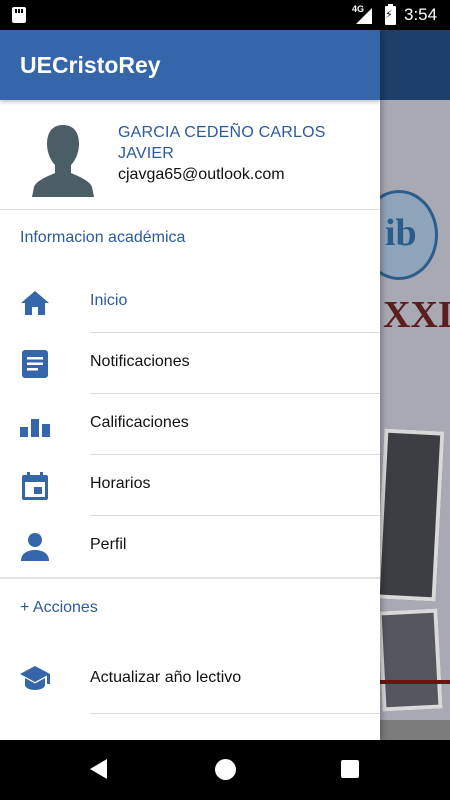  I want to click on user-email: cjavga65@outlook.com, so click(201, 174).